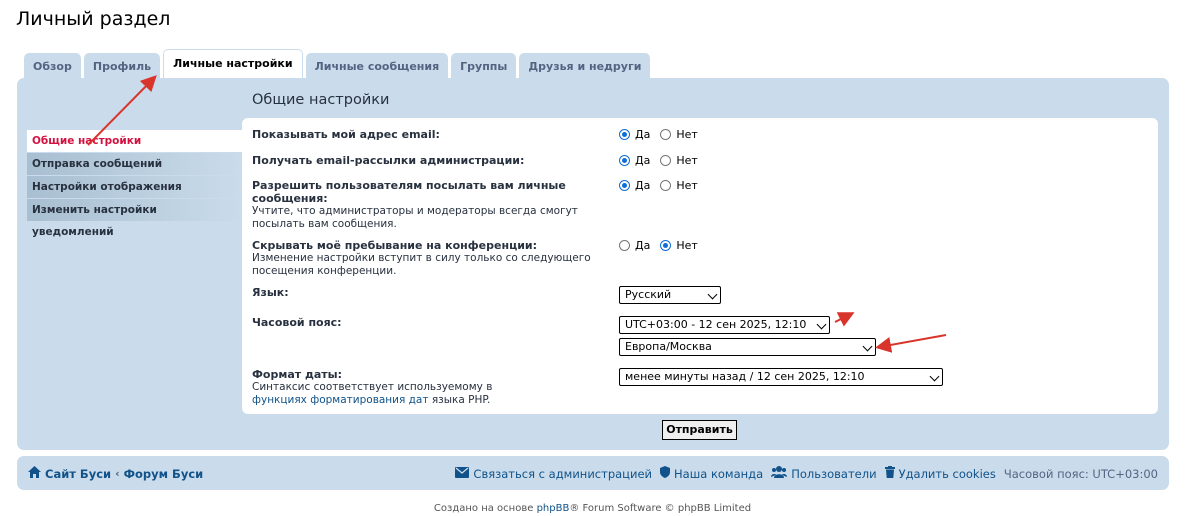 The height and width of the screenshot is (516, 1185). I want to click on delete-cookies-label: Удалить cookies, so click(947, 473).